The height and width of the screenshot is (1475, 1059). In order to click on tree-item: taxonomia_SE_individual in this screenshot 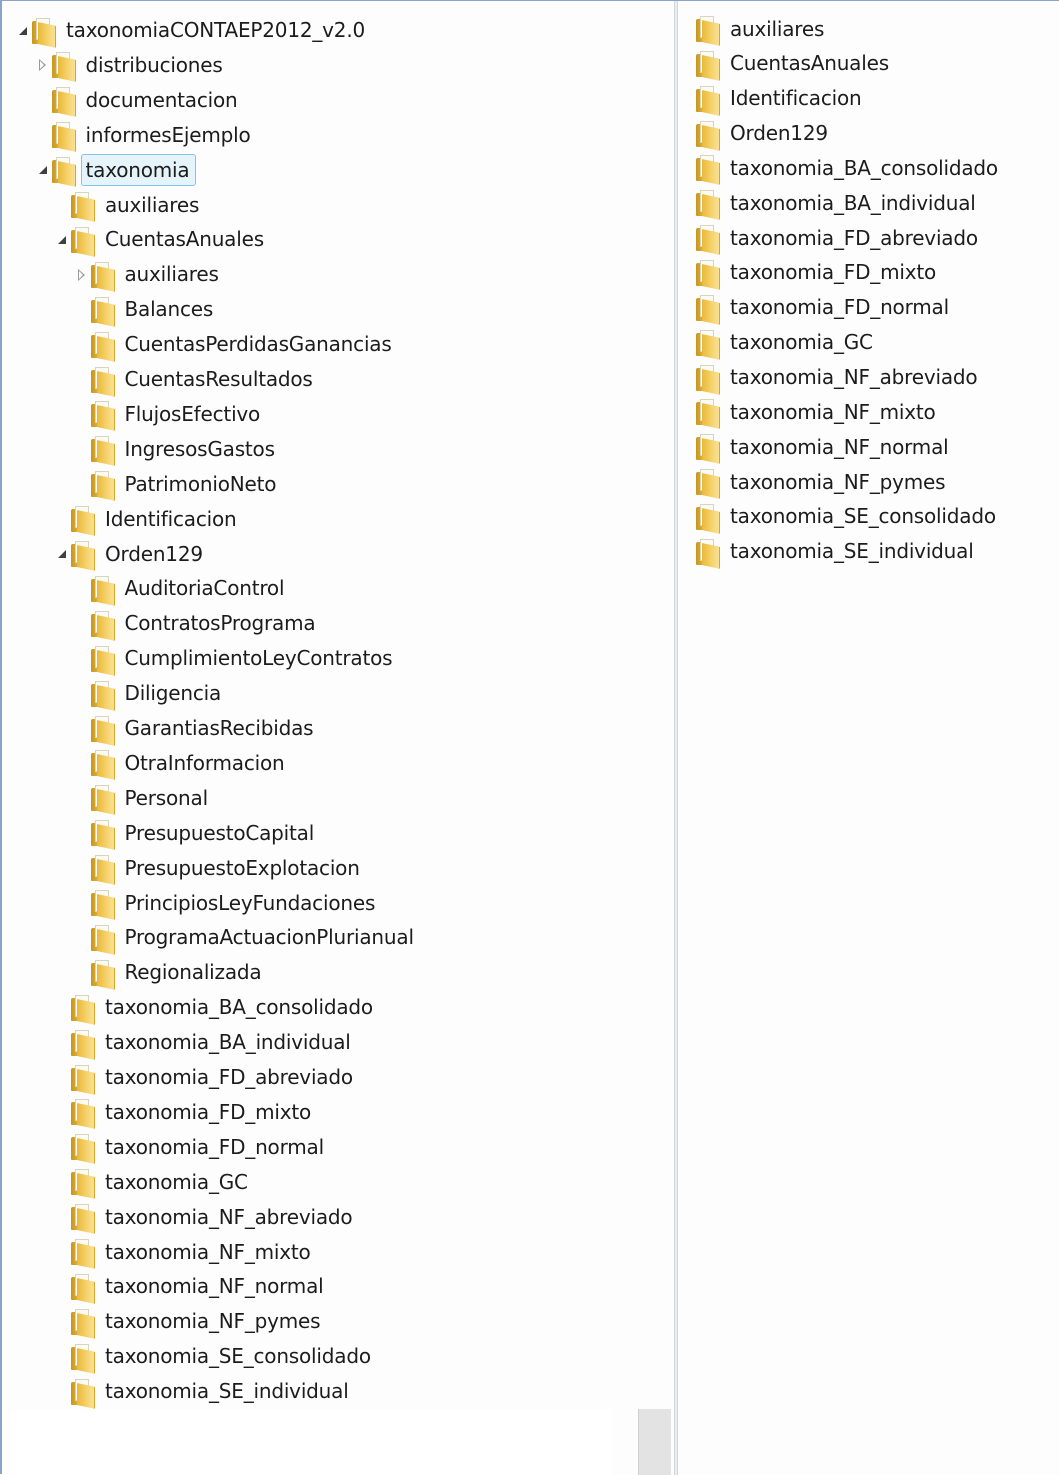, I will do `click(201, 1391)`.